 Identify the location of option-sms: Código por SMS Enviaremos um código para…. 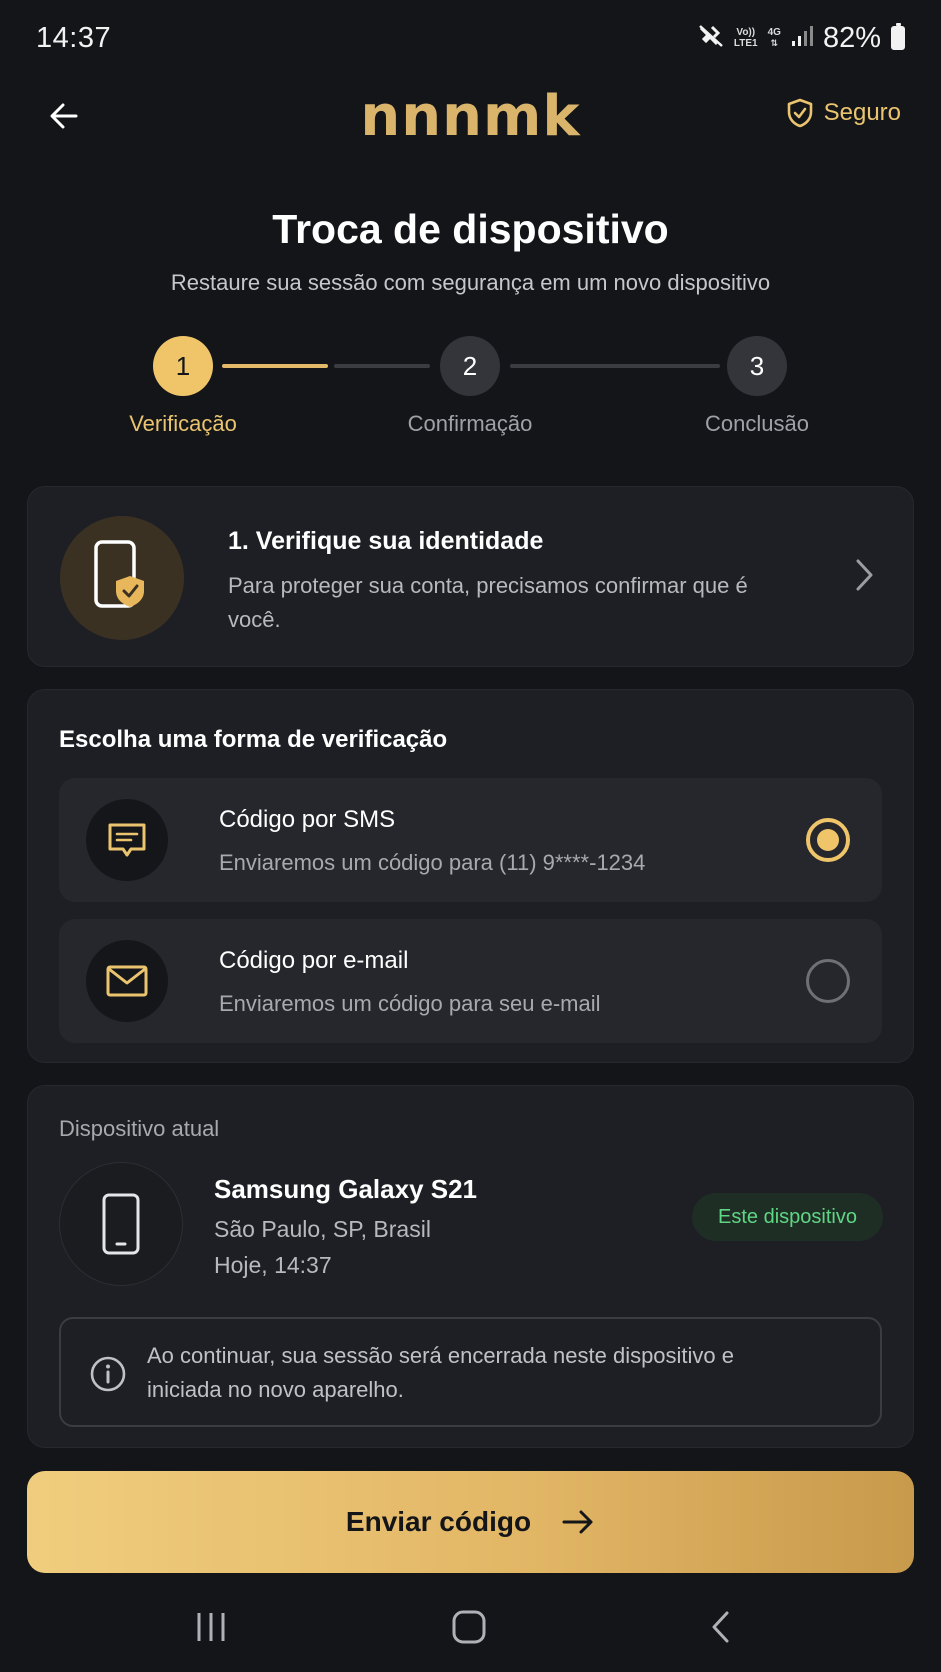
(470, 840).